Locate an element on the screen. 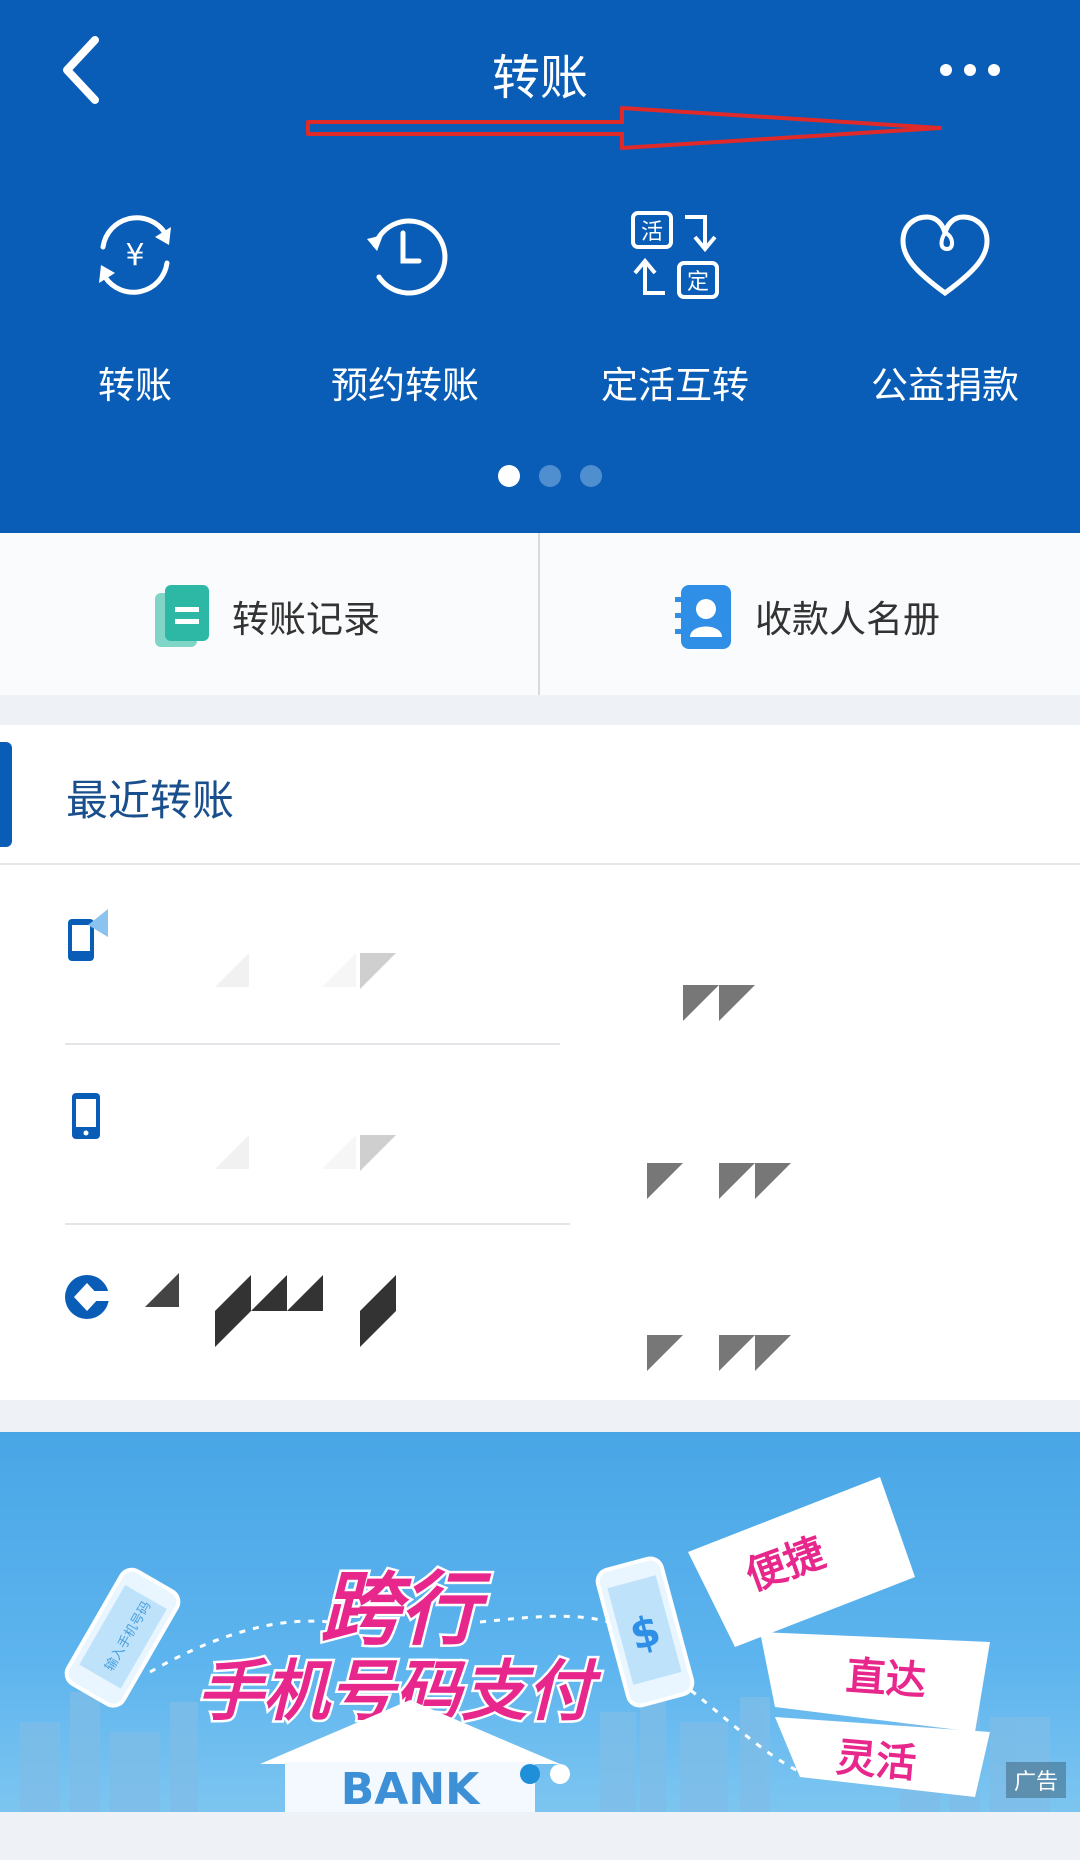  carousel-indicator is located at coordinates (550, 477).